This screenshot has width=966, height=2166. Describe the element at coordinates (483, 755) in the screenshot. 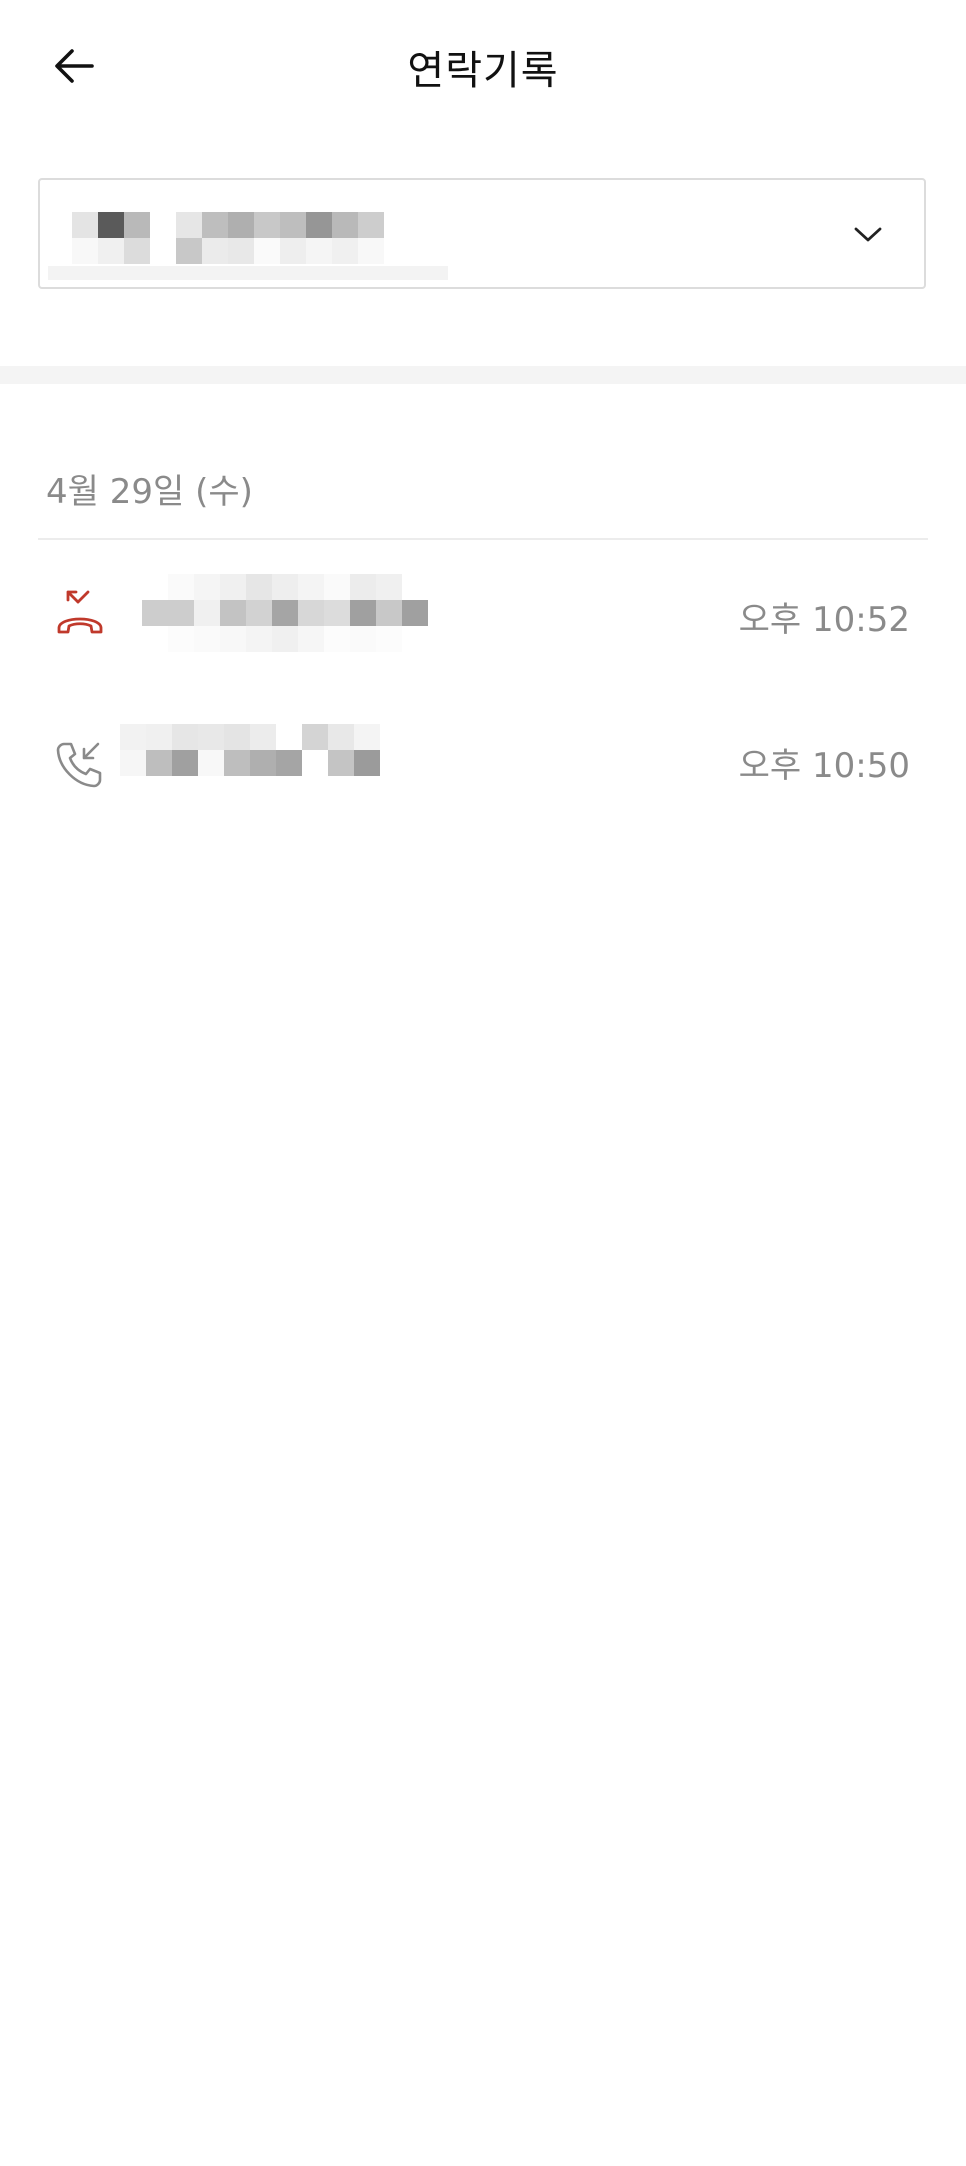

I see `call-log-item: 오후 10:50` at that location.